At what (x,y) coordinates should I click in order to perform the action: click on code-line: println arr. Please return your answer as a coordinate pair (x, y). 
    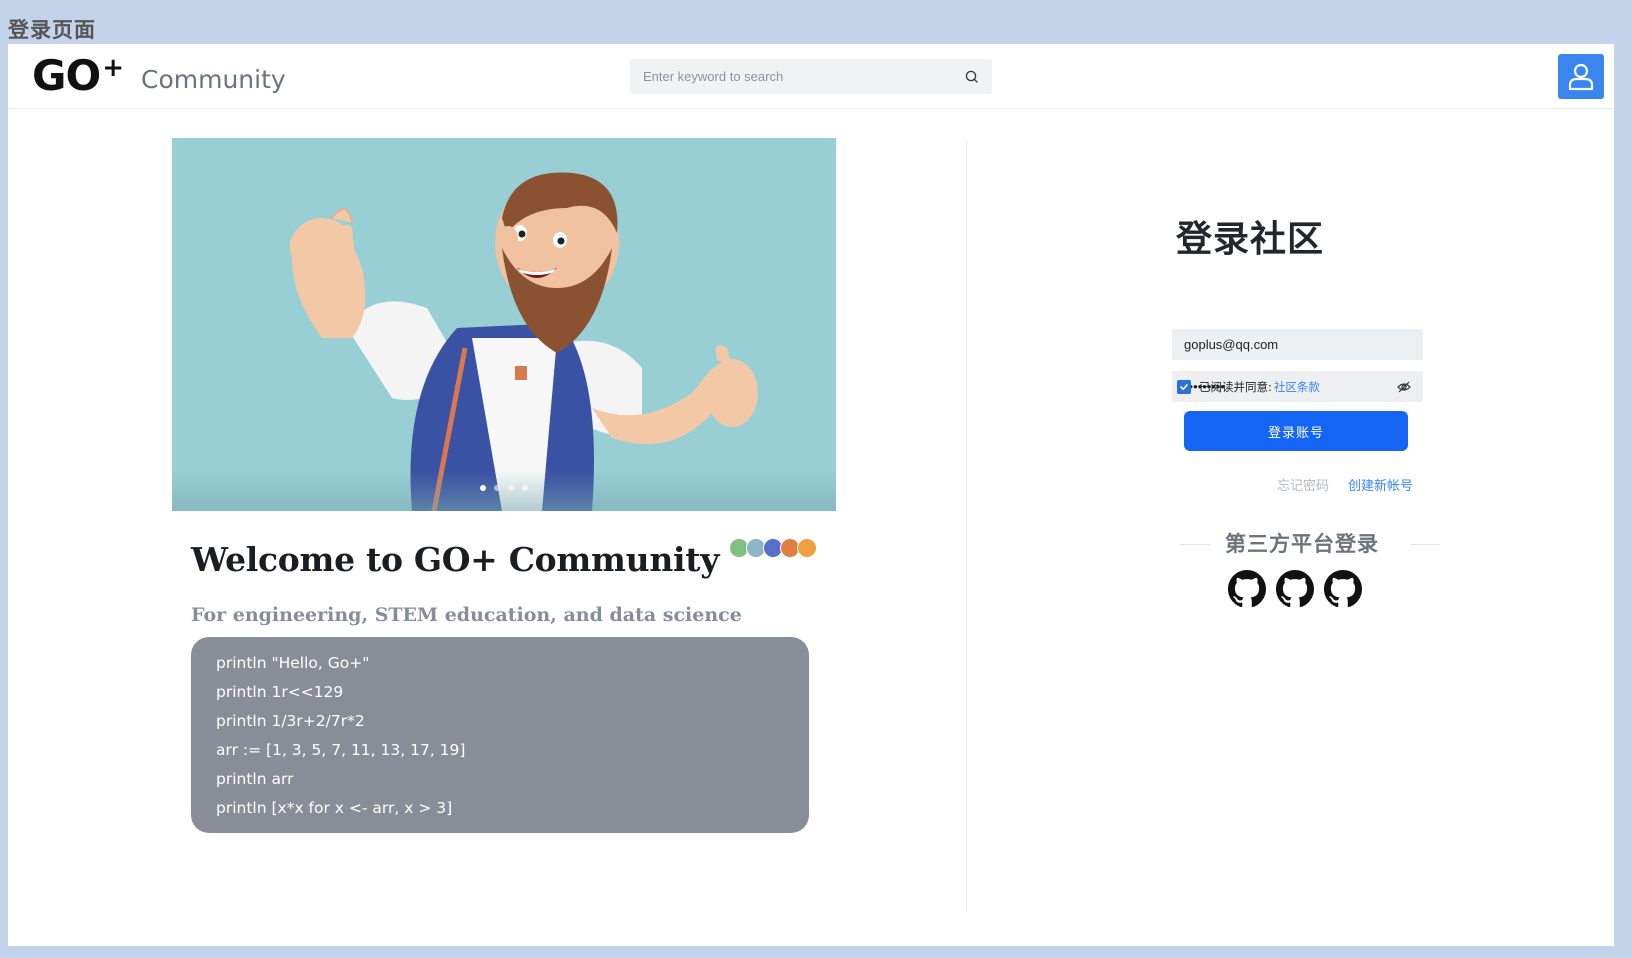
    Looking at the image, I should click on (255, 779).